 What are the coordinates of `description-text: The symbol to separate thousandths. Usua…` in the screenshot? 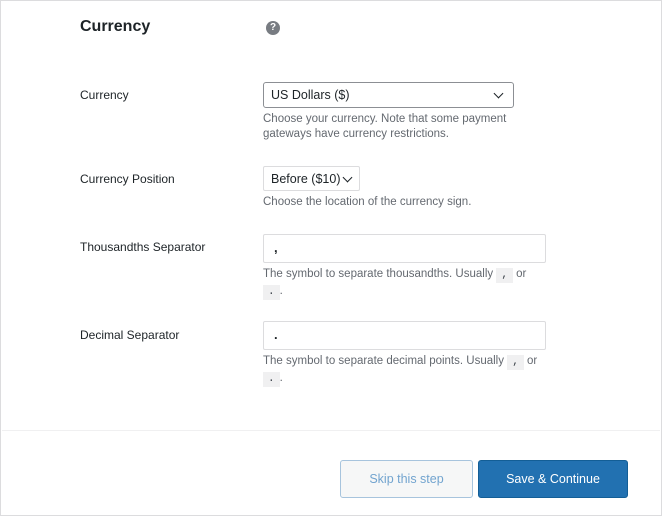 It's located at (378, 274).